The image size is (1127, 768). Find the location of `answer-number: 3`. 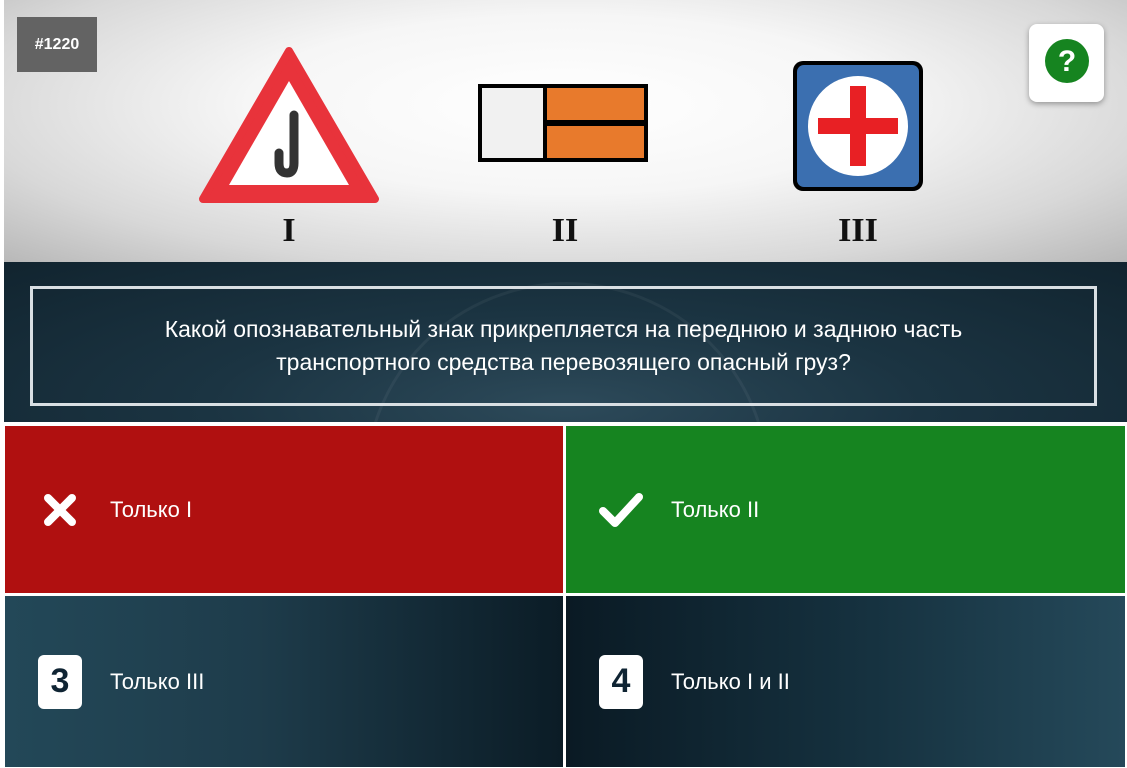

answer-number: 3 is located at coordinates (60, 681).